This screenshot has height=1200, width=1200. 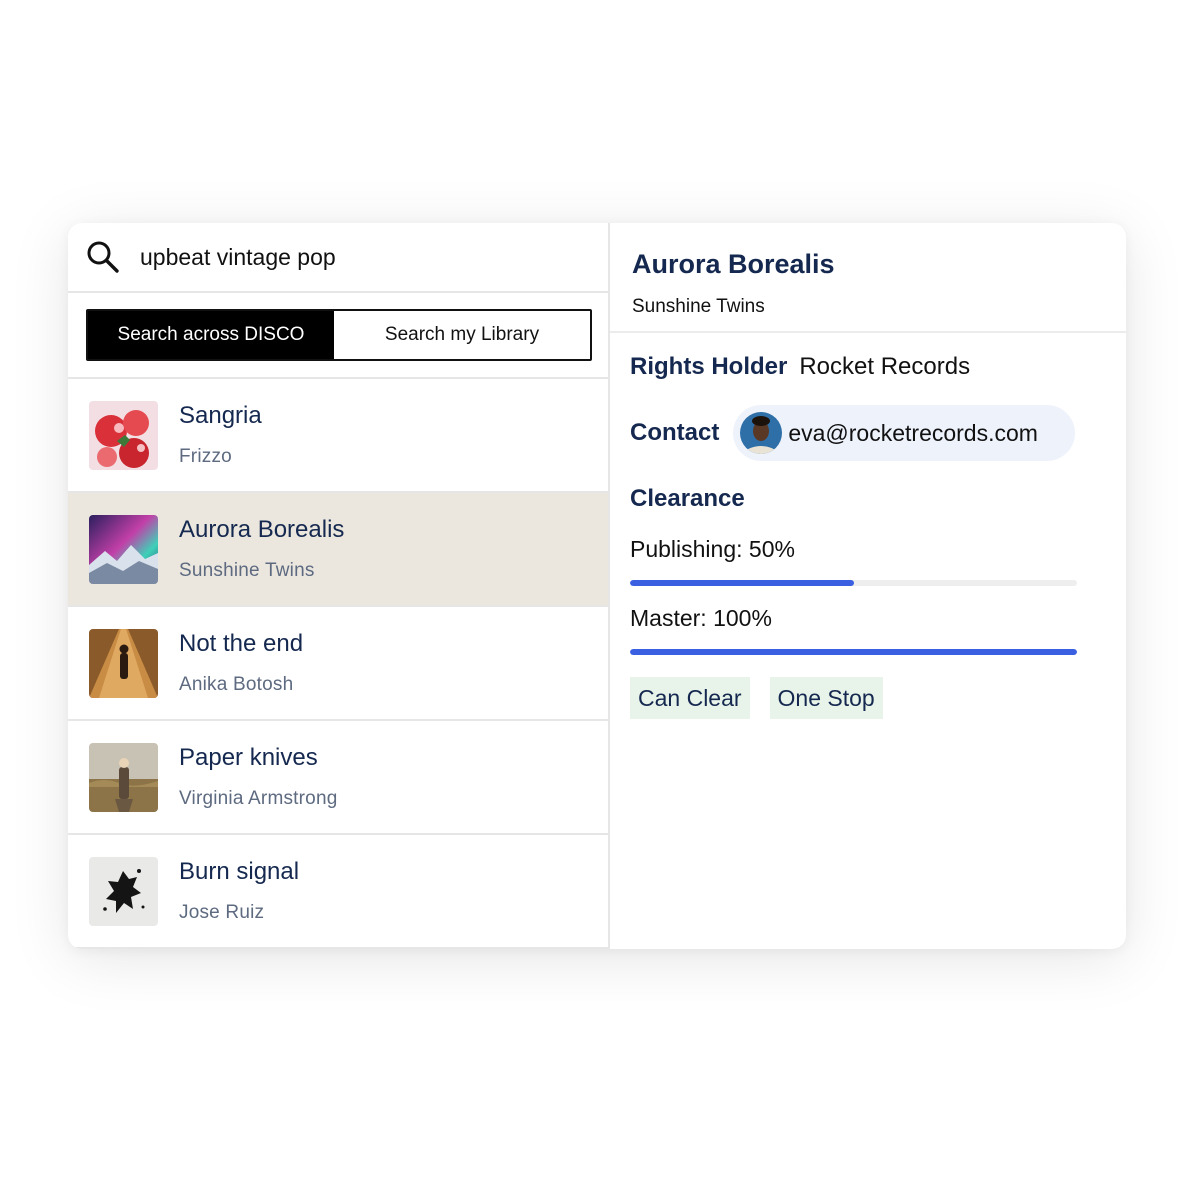 What do you see at coordinates (338, 664) in the screenshot?
I see `track-row: Not the end Anika Botosh` at bounding box center [338, 664].